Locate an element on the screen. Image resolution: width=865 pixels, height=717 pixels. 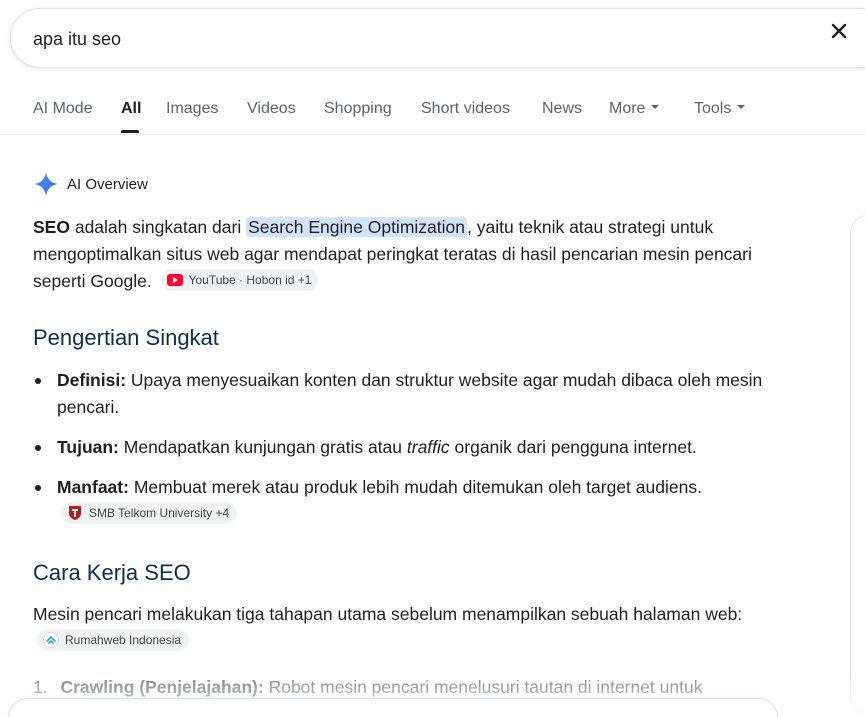
source-chip-youtube: YouTube · Hobon id +1 is located at coordinates (240, 280).